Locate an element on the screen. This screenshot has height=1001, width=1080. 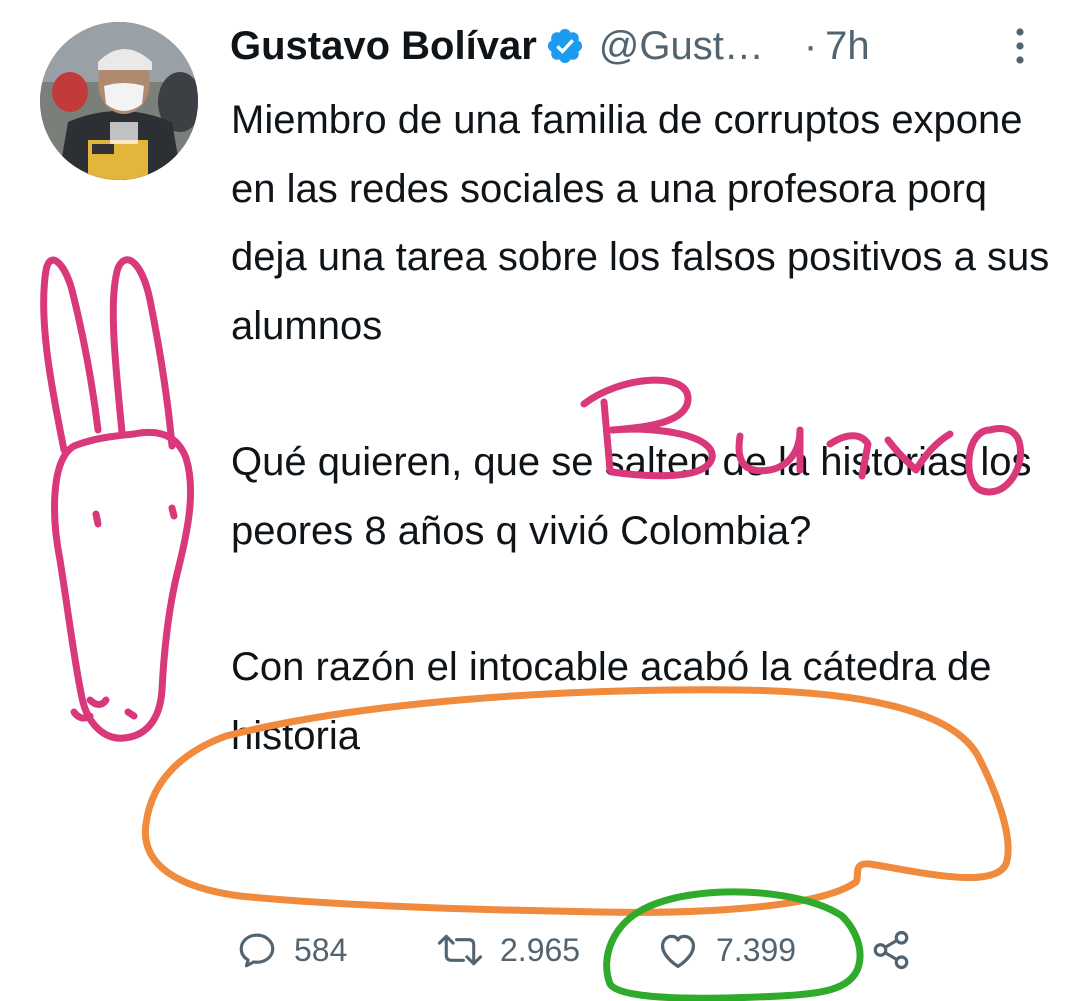
retweet-button: 2.965 is located at coordinates (508, 950).